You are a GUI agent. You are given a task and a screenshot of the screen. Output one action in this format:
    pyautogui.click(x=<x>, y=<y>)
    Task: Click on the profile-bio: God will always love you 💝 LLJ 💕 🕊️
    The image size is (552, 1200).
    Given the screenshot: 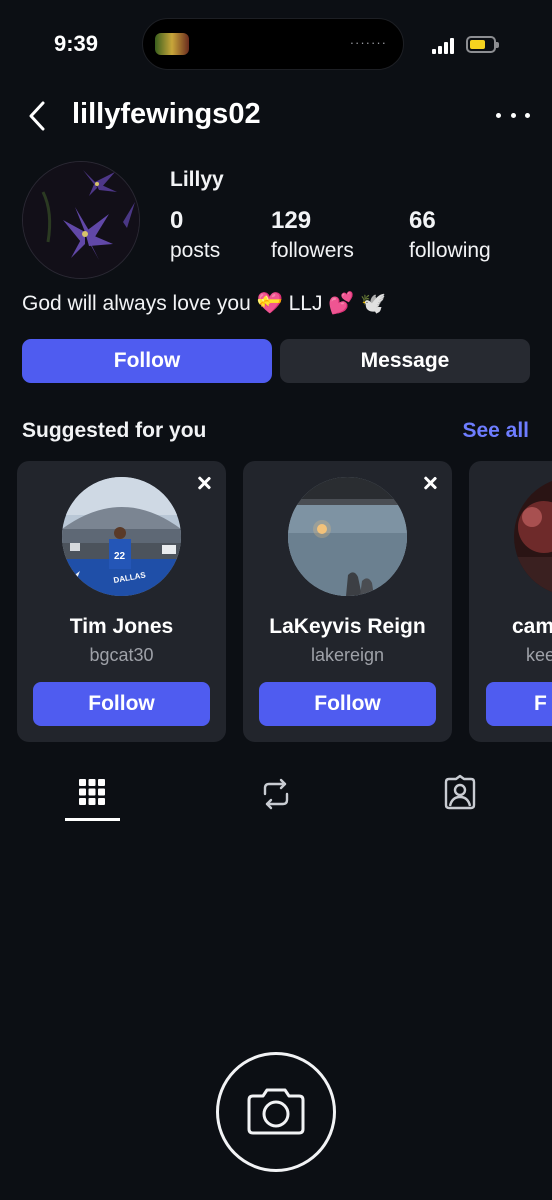 What is the action you would take?
    pyautogui.click(x=204, y=303)
    